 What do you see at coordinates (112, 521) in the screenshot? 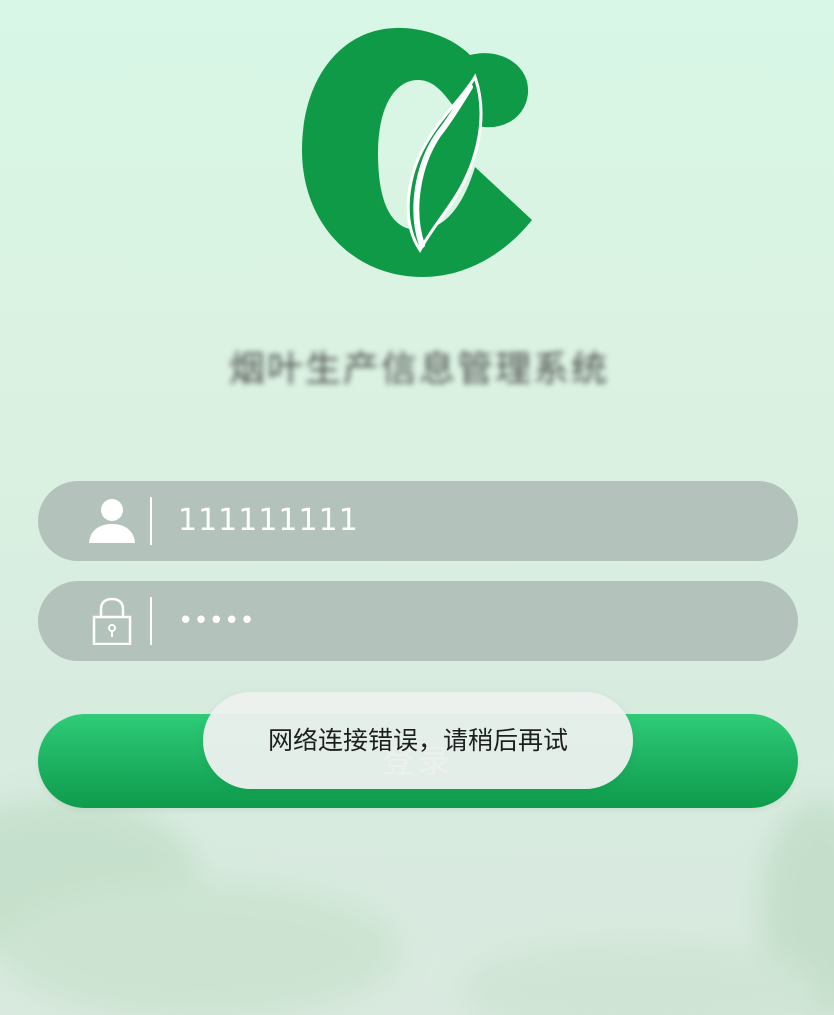
I see `user-icon` at bounding box center [112, 521].